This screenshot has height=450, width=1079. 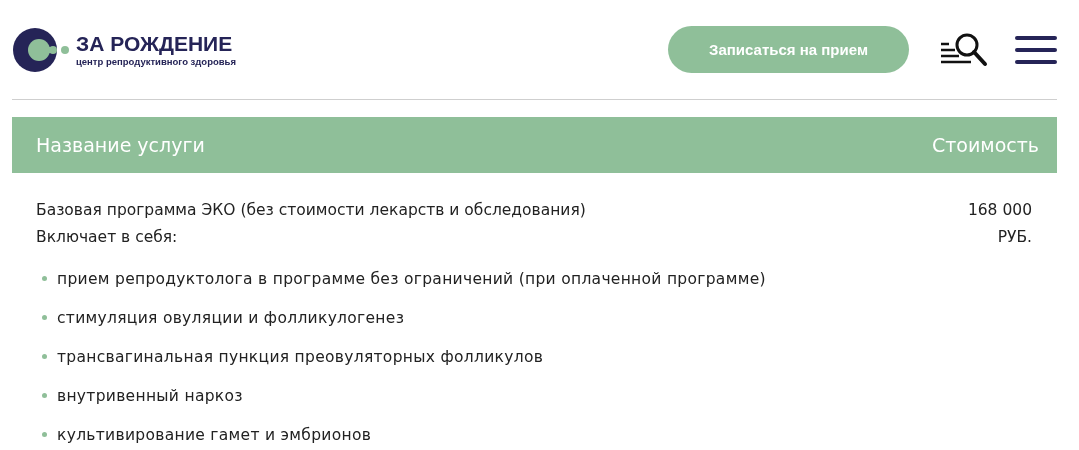 I want to click on price: 168 000, so click(x=999, y=210).